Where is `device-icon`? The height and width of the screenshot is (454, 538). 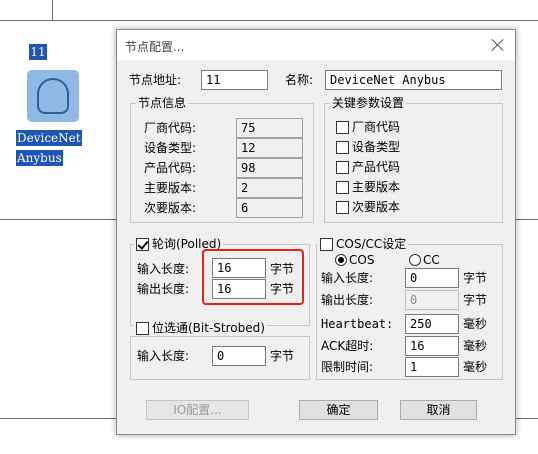 device-icon is located at coordinates (53, 96).